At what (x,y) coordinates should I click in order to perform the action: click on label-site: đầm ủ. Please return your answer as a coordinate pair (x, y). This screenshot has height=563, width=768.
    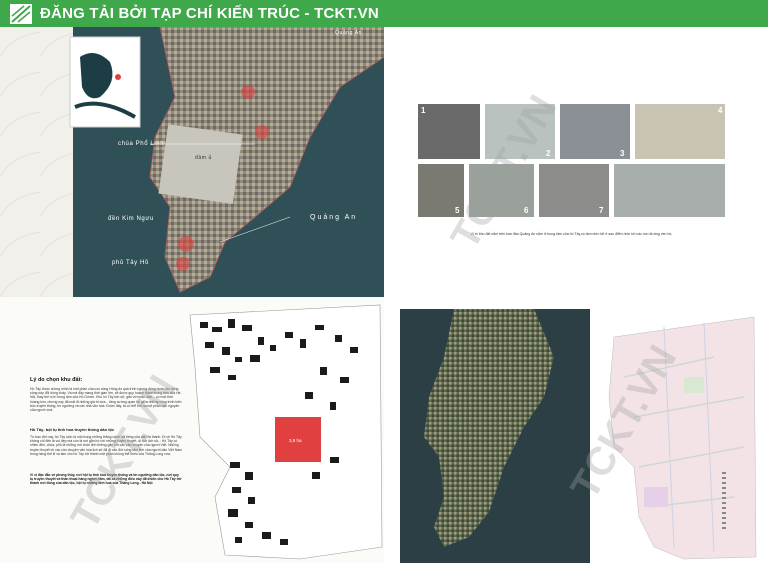
    Looking at the image, I should click on (203, 158).